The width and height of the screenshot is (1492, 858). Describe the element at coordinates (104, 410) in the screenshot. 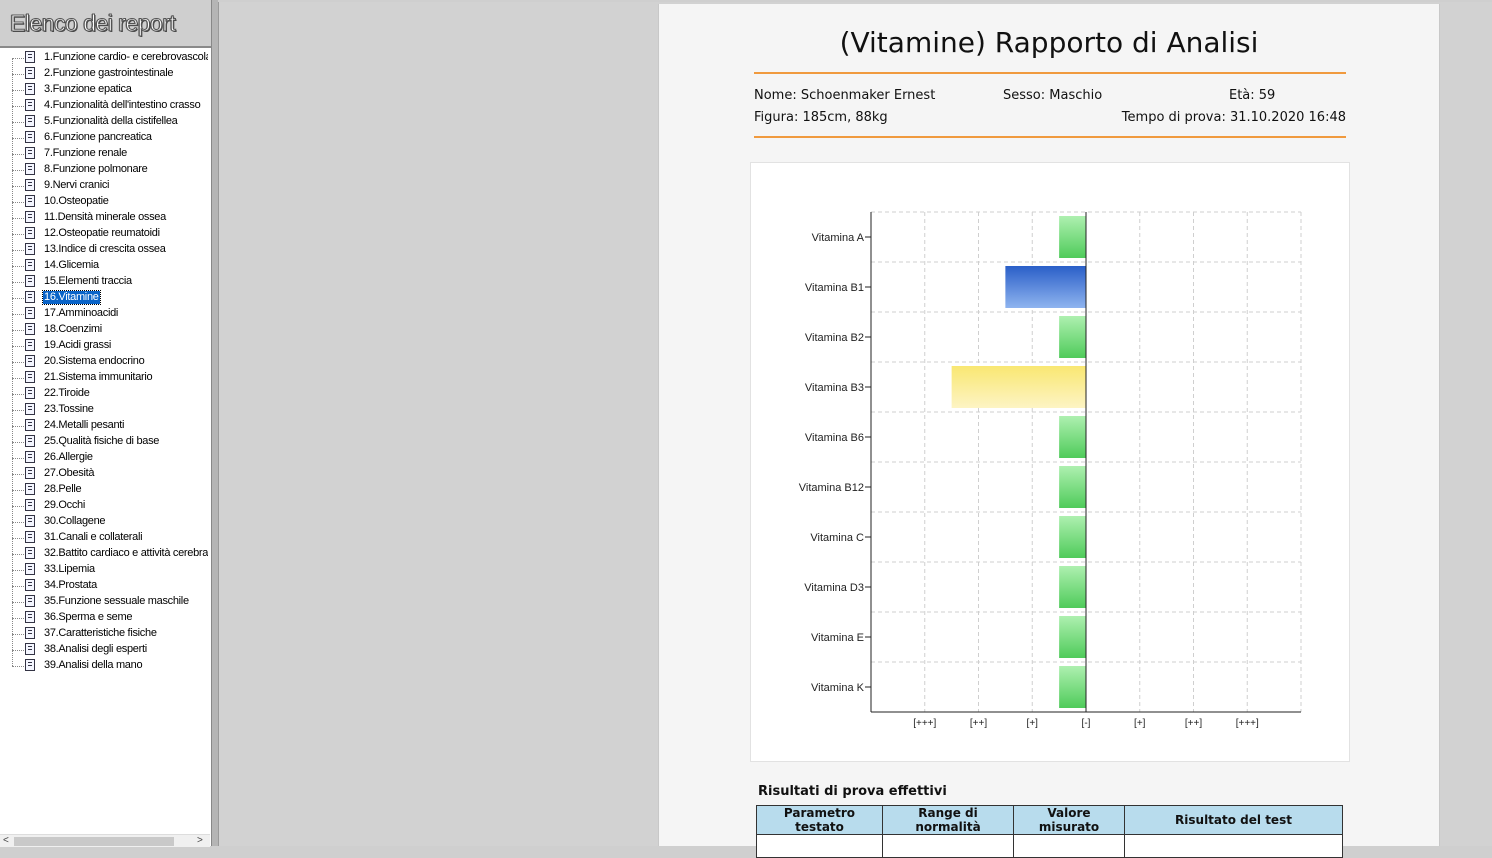

I see `report-tree-item: 23.Tossine` at that location.